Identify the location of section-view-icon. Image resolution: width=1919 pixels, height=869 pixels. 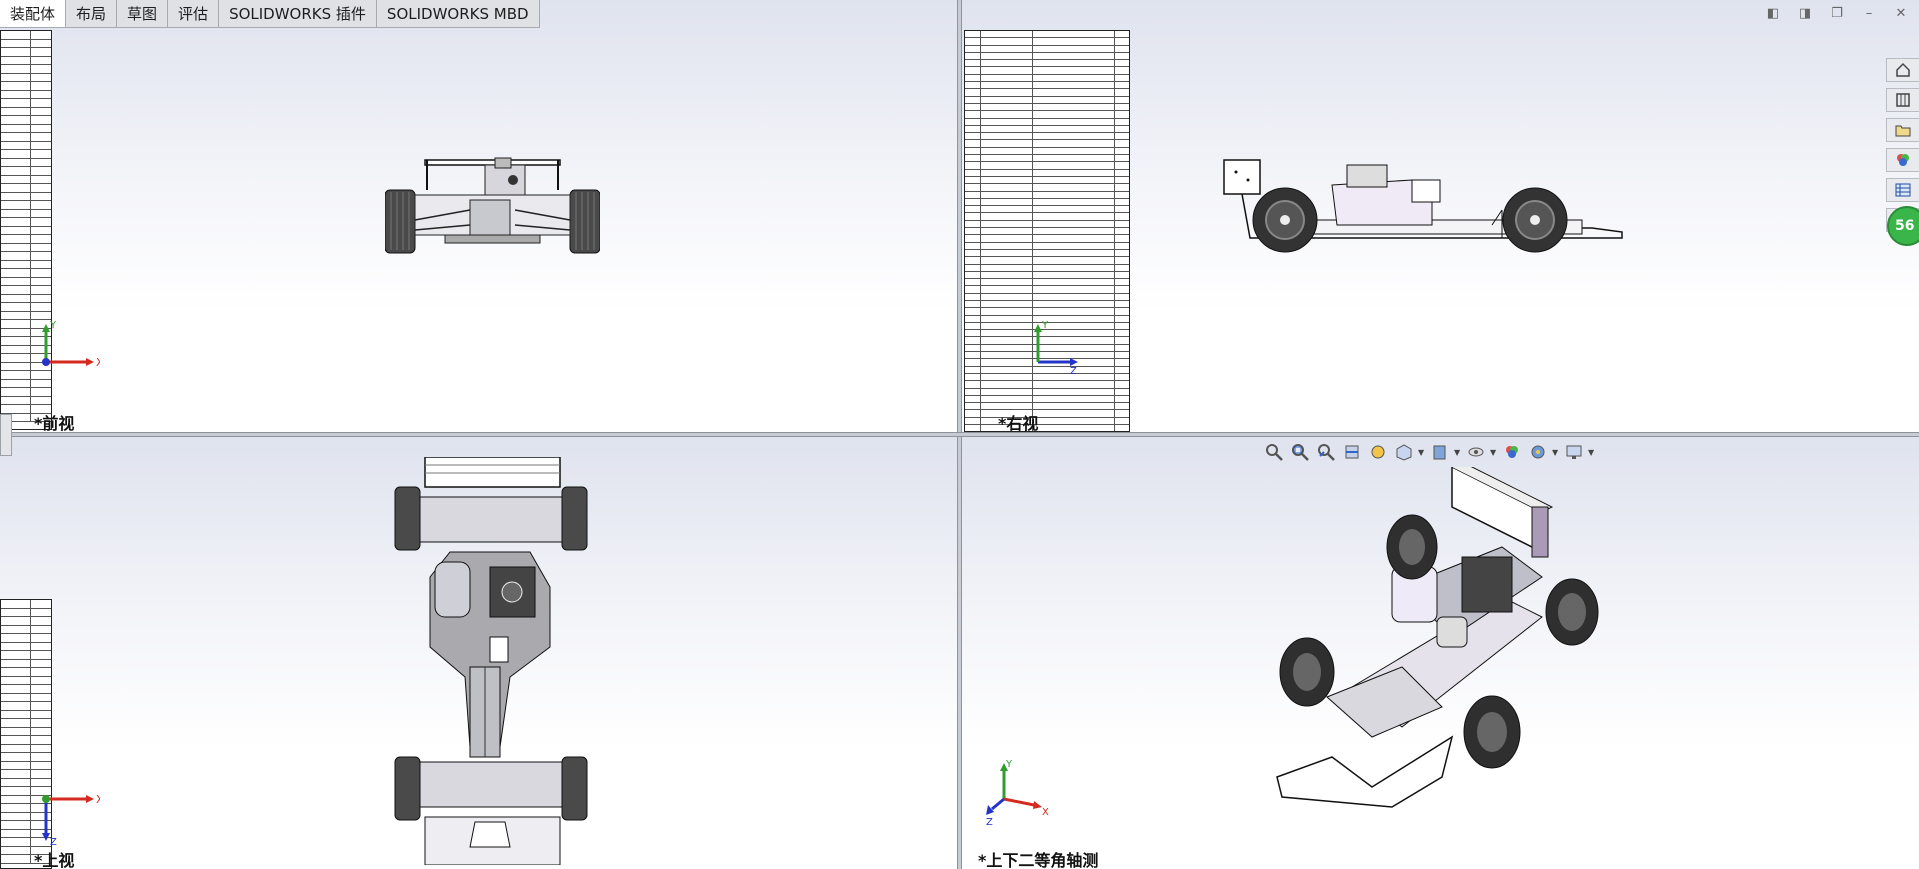
(1352, 452).